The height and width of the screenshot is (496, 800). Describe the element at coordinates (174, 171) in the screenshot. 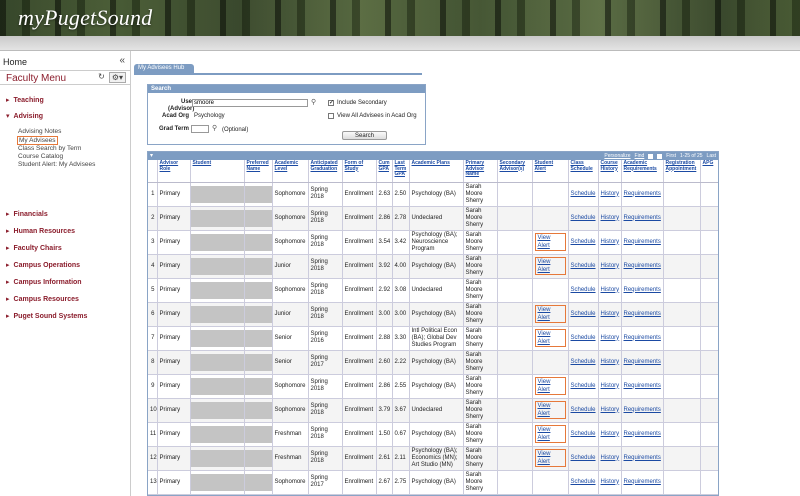

I see `column-header: Advisor Role` at that location.